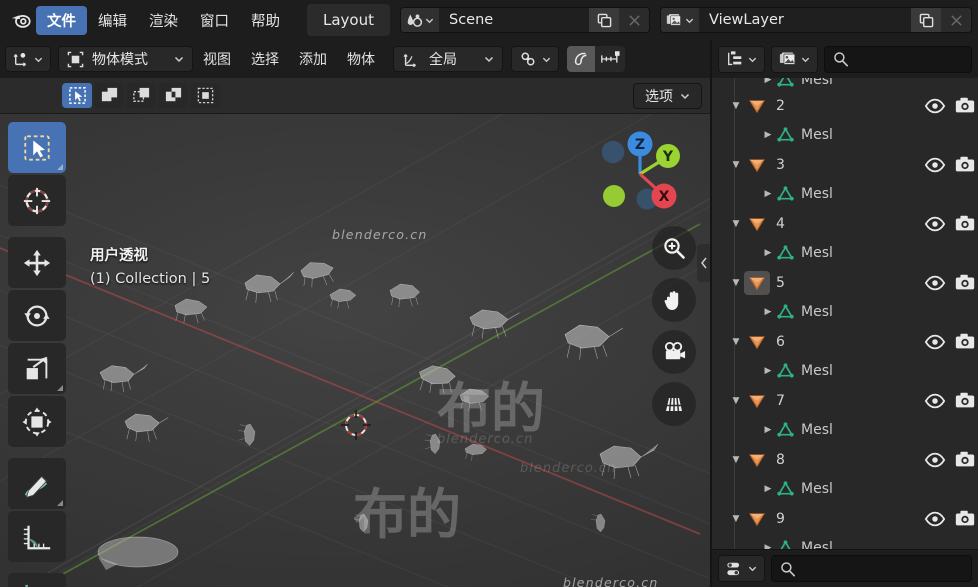 This screenshot has width=978, height=587. I want to click on outliner-filter-selector, so click(794, 59).